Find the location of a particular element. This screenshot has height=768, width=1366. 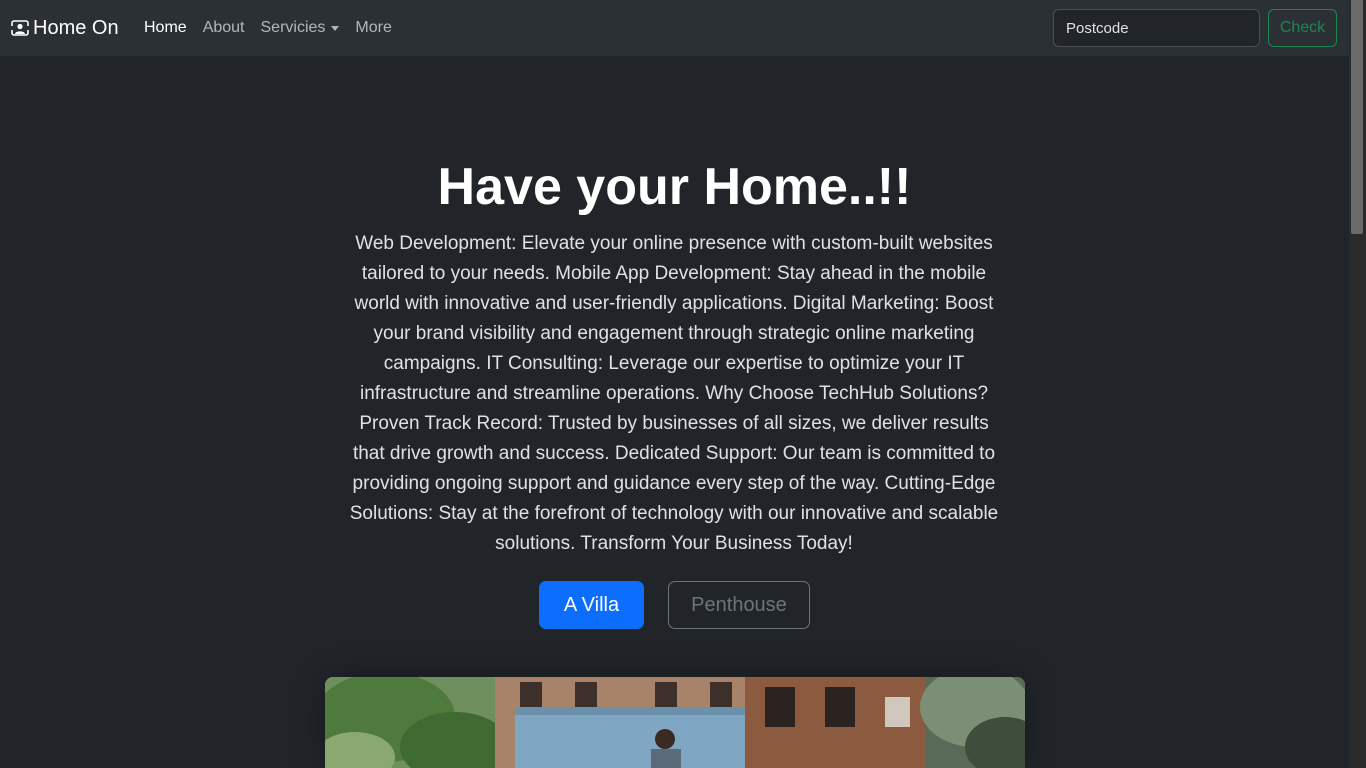

brand-name: Home On is located at coordinates (76, 27).